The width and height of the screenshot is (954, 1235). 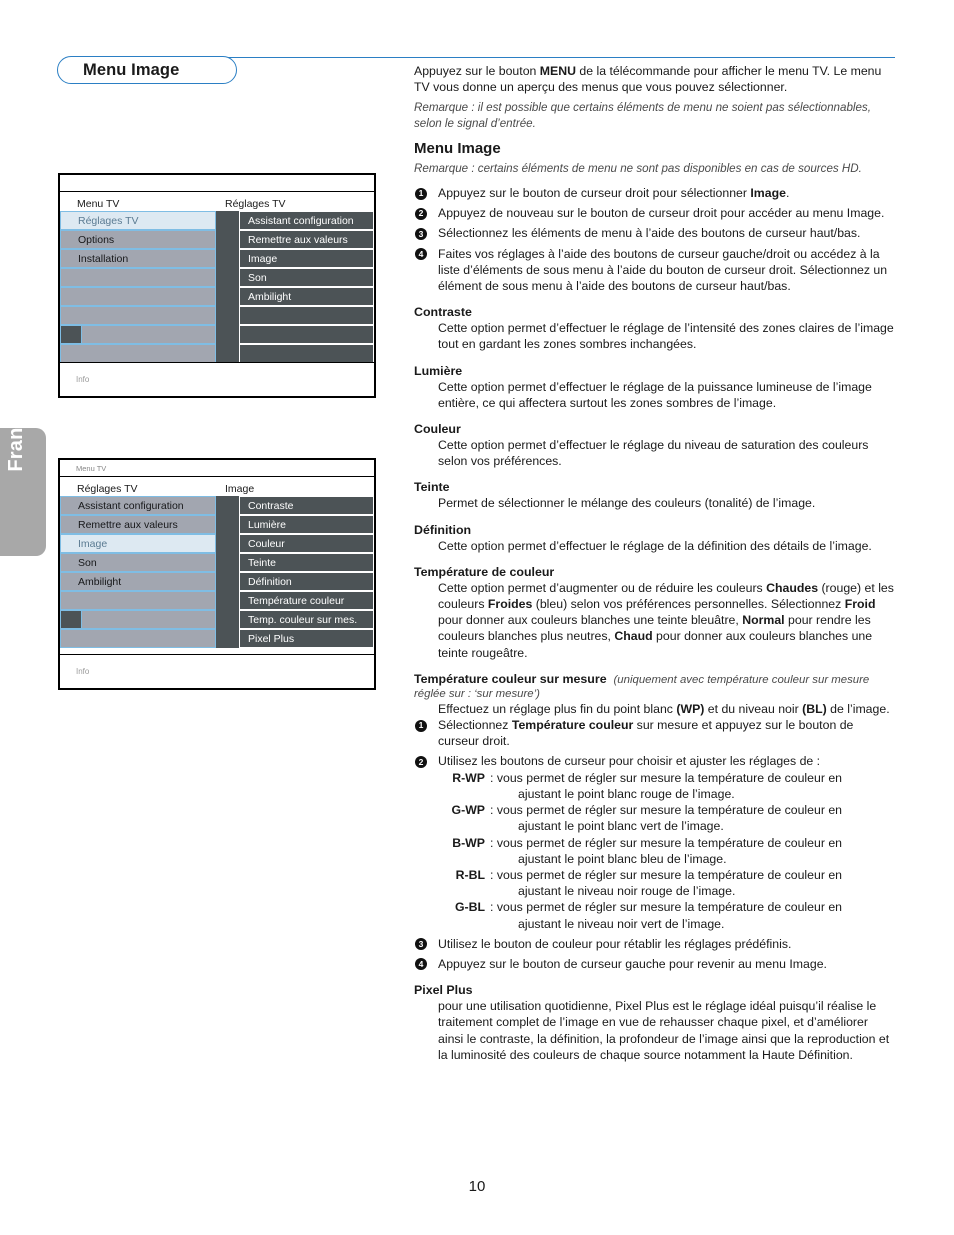 What do you see at coordinates (306, 296) in the screenshot?
I see `tv-menu-1-right-item-4: Ambilight` at bounding box center [306, 296].